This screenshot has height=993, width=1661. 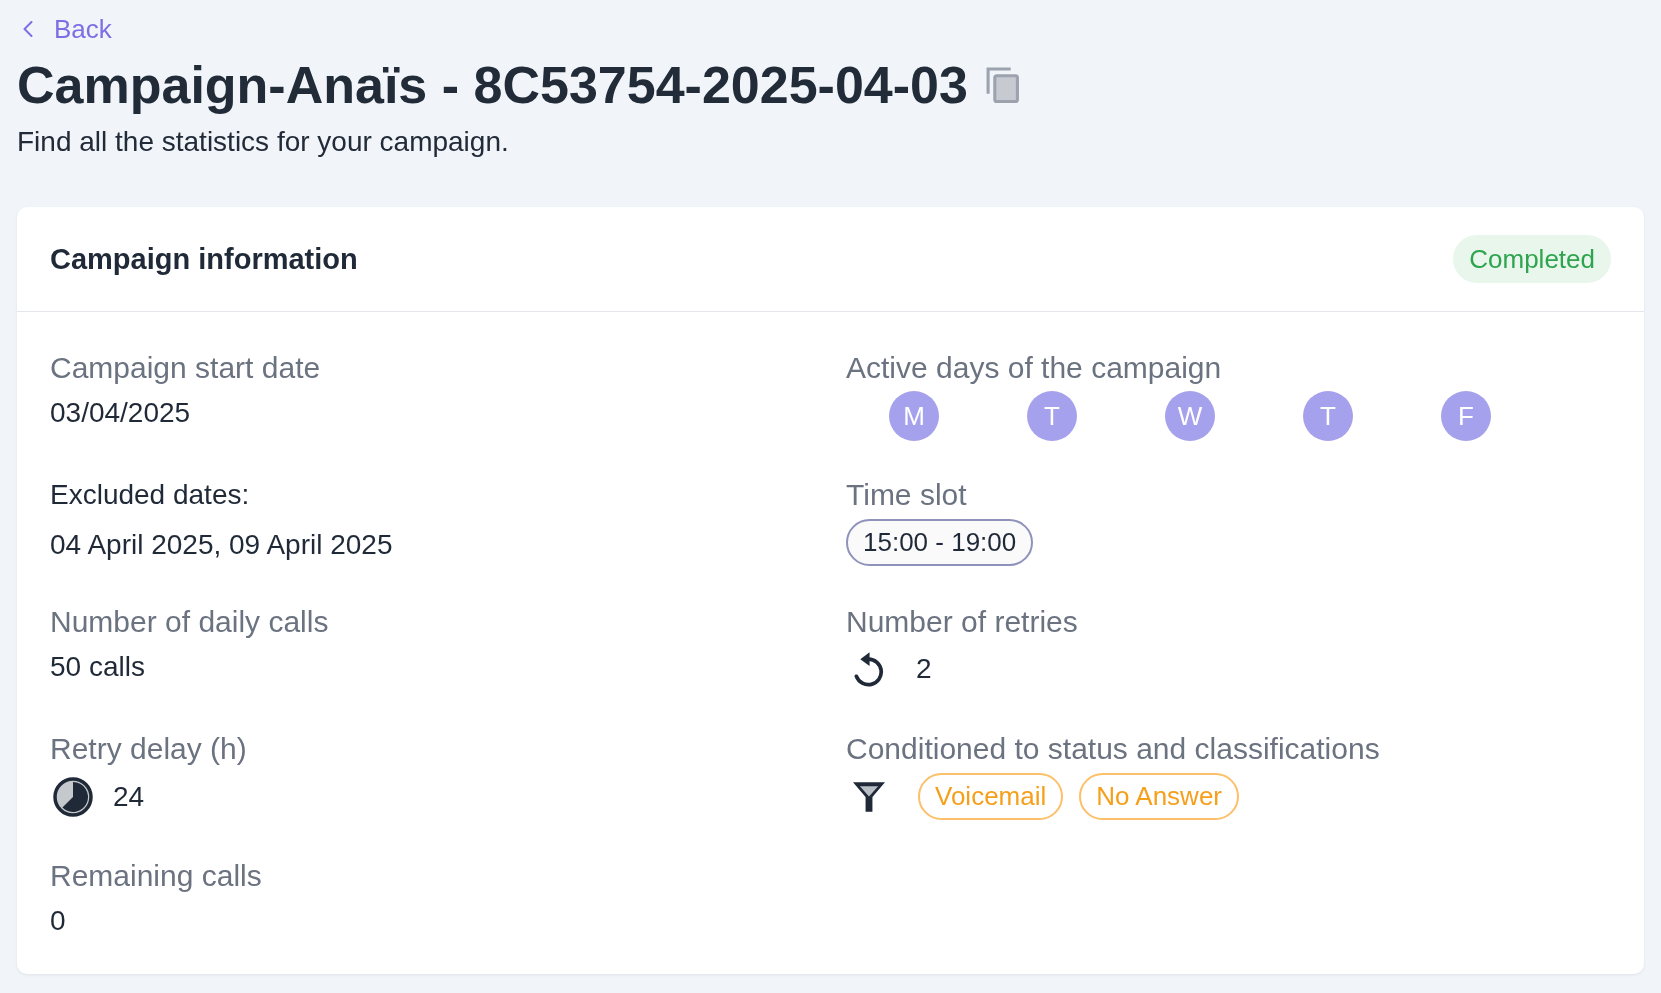 What do you see at coordinates (186, 368) in the screenshot?
I see `field-label: Campaign start date` at bounding box center [186, 368].